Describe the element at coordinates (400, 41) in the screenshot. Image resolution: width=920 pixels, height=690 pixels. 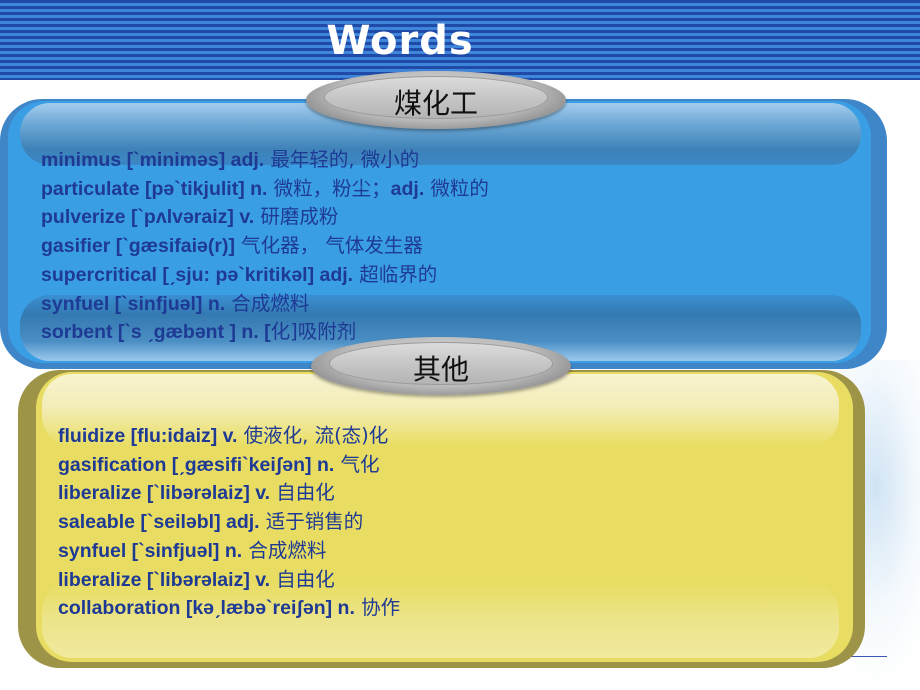
I see `slide-title: Words` at that location.